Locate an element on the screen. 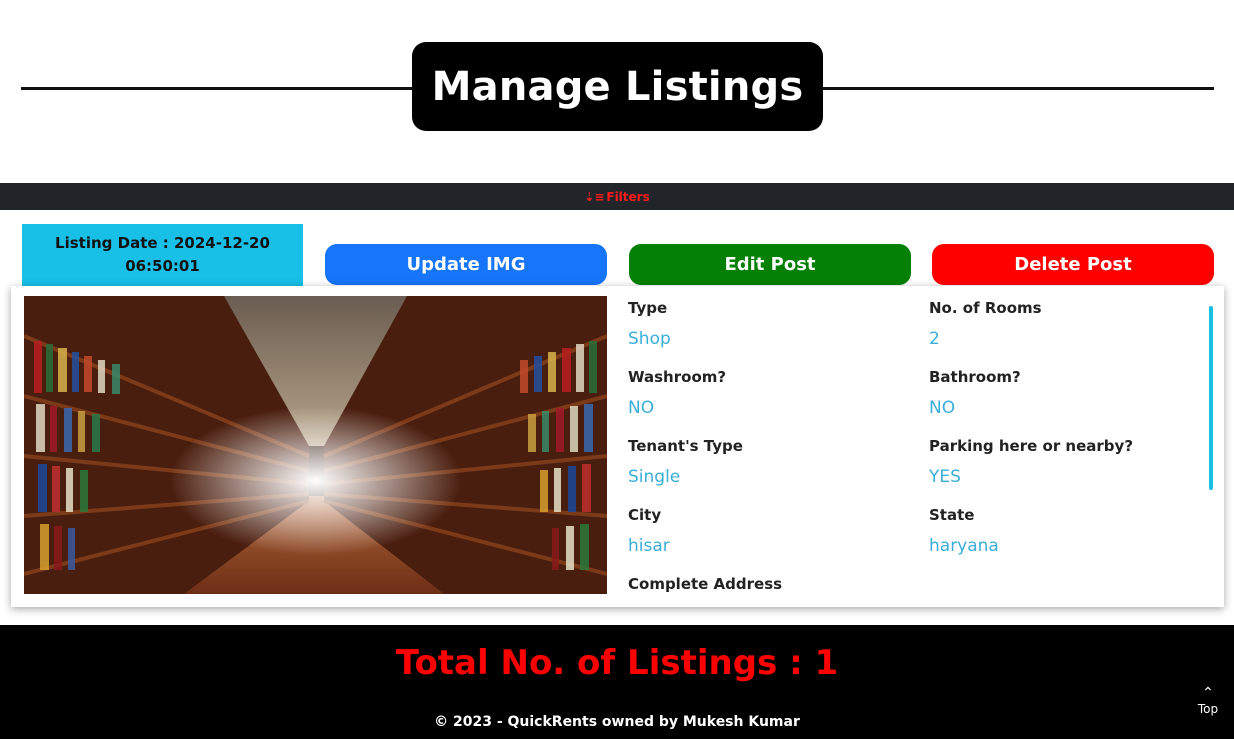 This screenshot has width=1234, height=739. bathroom-value: NO is located at coordinates (942, 408).